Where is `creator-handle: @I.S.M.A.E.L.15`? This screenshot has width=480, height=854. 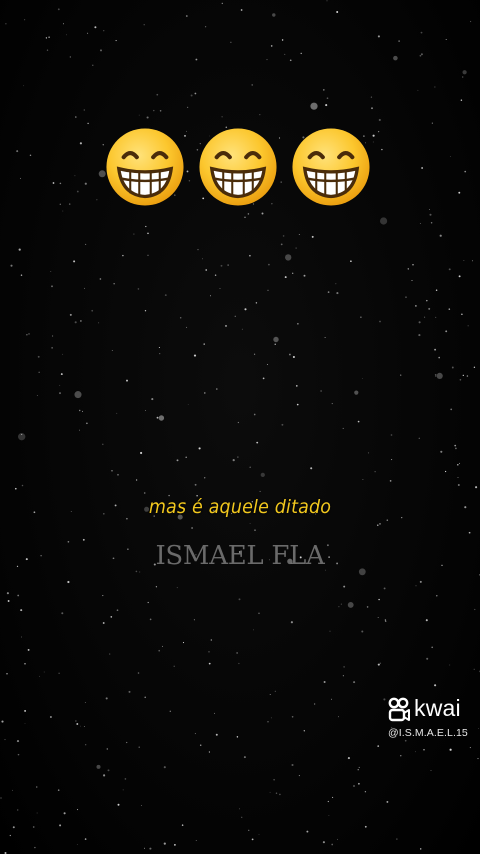 creator-handle: @I.S.M.A.E.L.15 is located at coordinates (428, 733).